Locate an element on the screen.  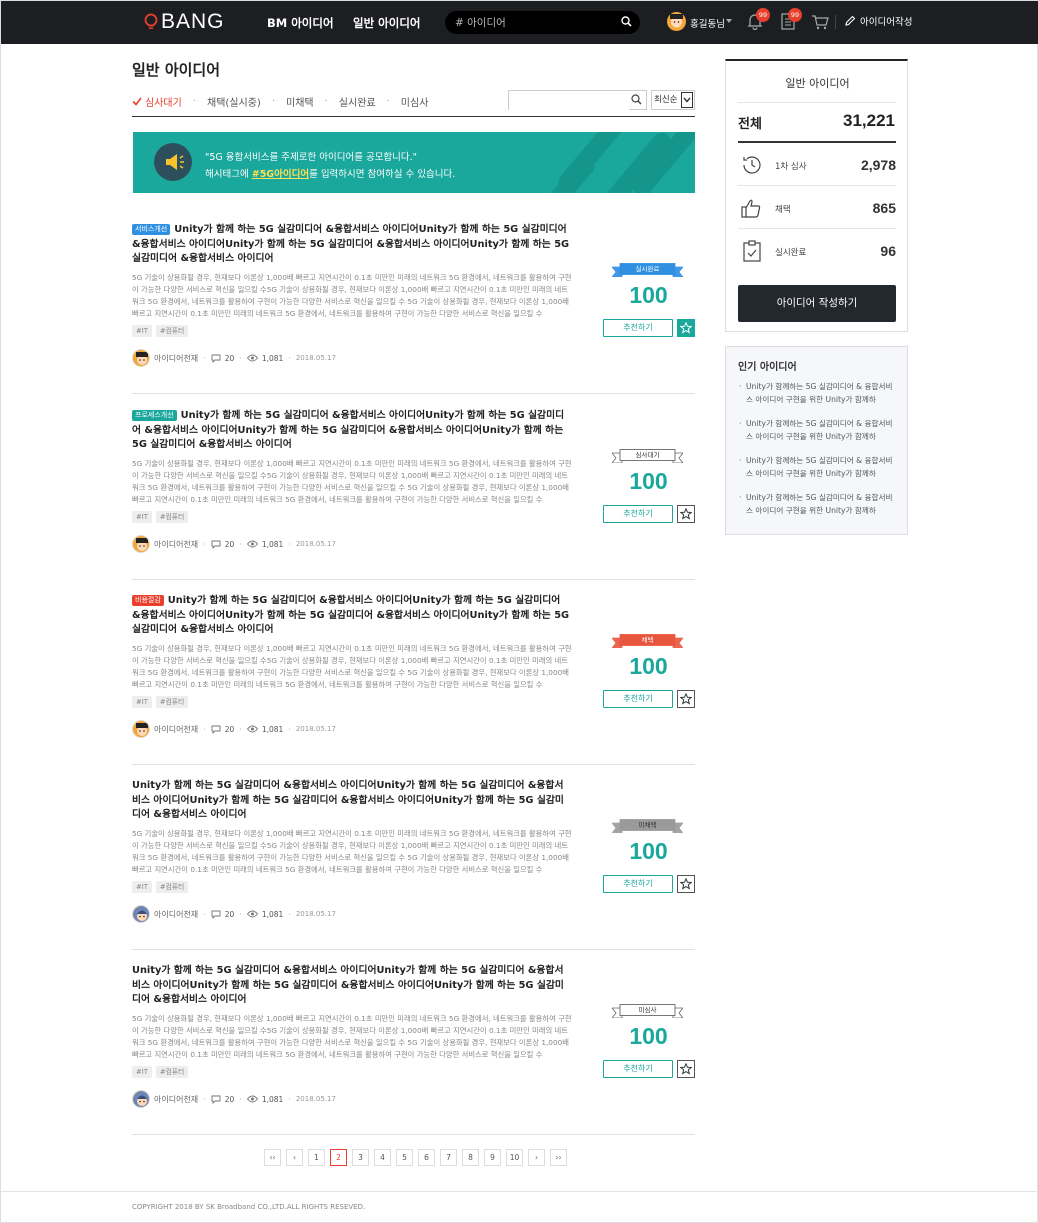
page-number-button: 3 is located at coordinates (360, 1157).